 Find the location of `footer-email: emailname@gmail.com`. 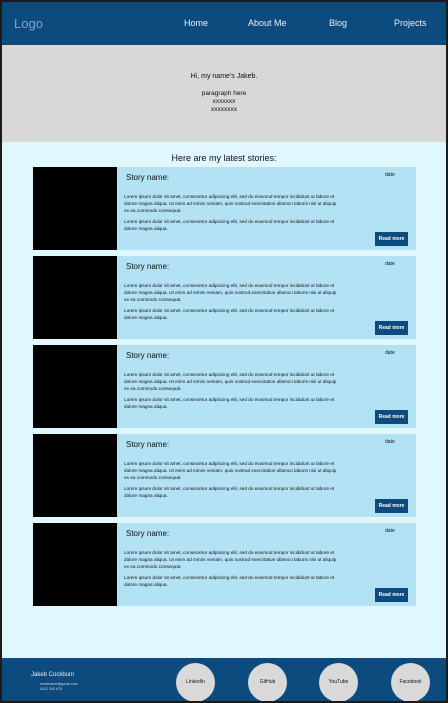

footer-email: emailname@gmail.com is located at coordinates (59, 684).